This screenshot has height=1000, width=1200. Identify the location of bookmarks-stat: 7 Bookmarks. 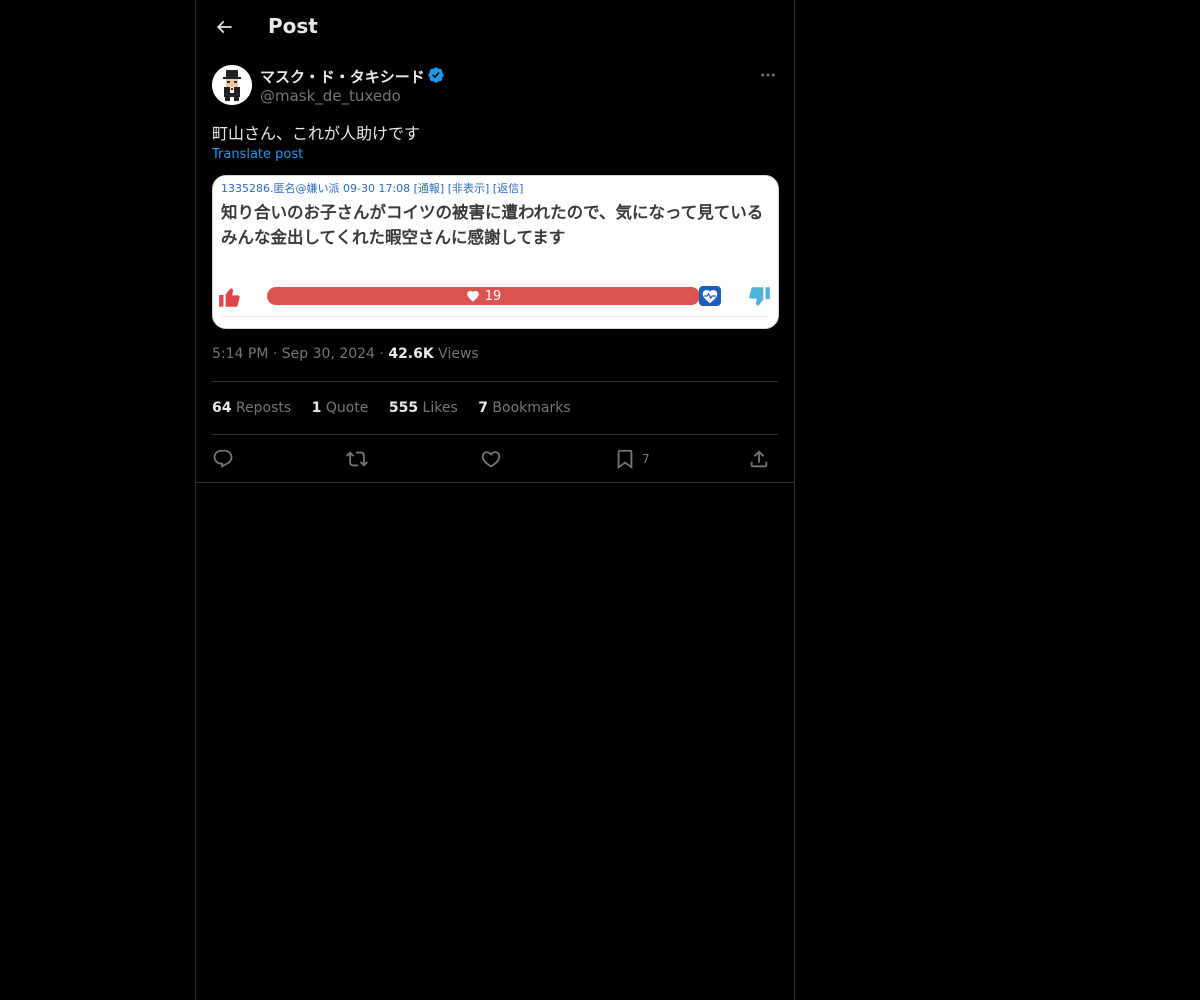
(524, 408).